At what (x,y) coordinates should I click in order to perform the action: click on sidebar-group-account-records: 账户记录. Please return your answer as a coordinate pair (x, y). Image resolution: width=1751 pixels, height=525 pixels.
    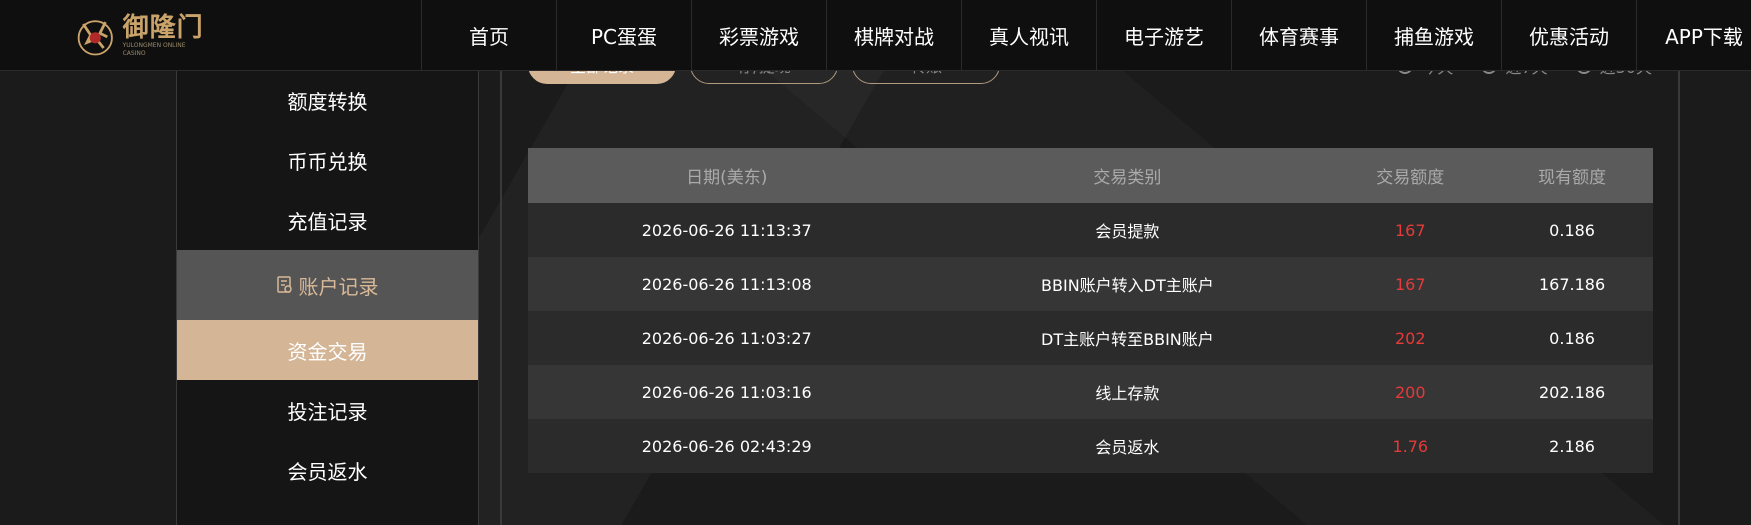
    Looking at the image, I should click on (327, 285).